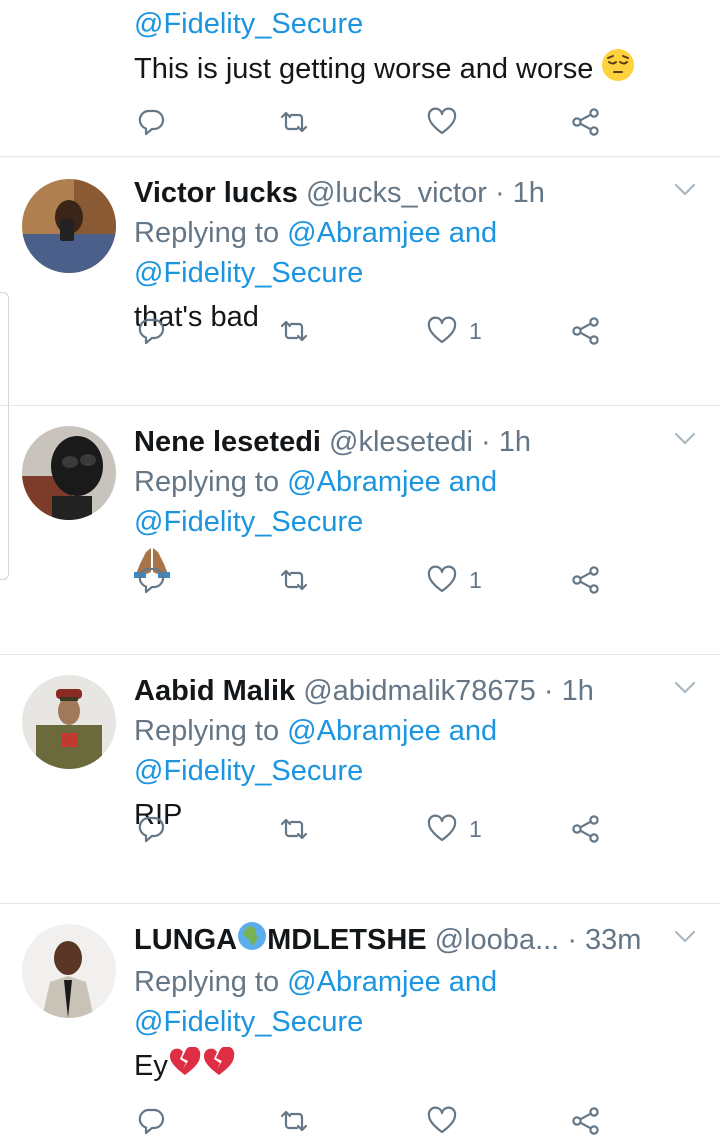 The width and height of the screenshot is (720, 1138). I want to click on display-name: Nene lesetedi, so click(227, 442).